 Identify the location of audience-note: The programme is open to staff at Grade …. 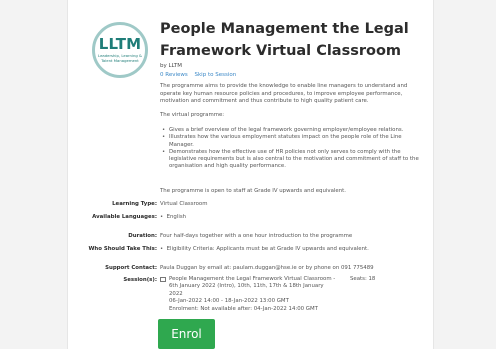
(253, 191).